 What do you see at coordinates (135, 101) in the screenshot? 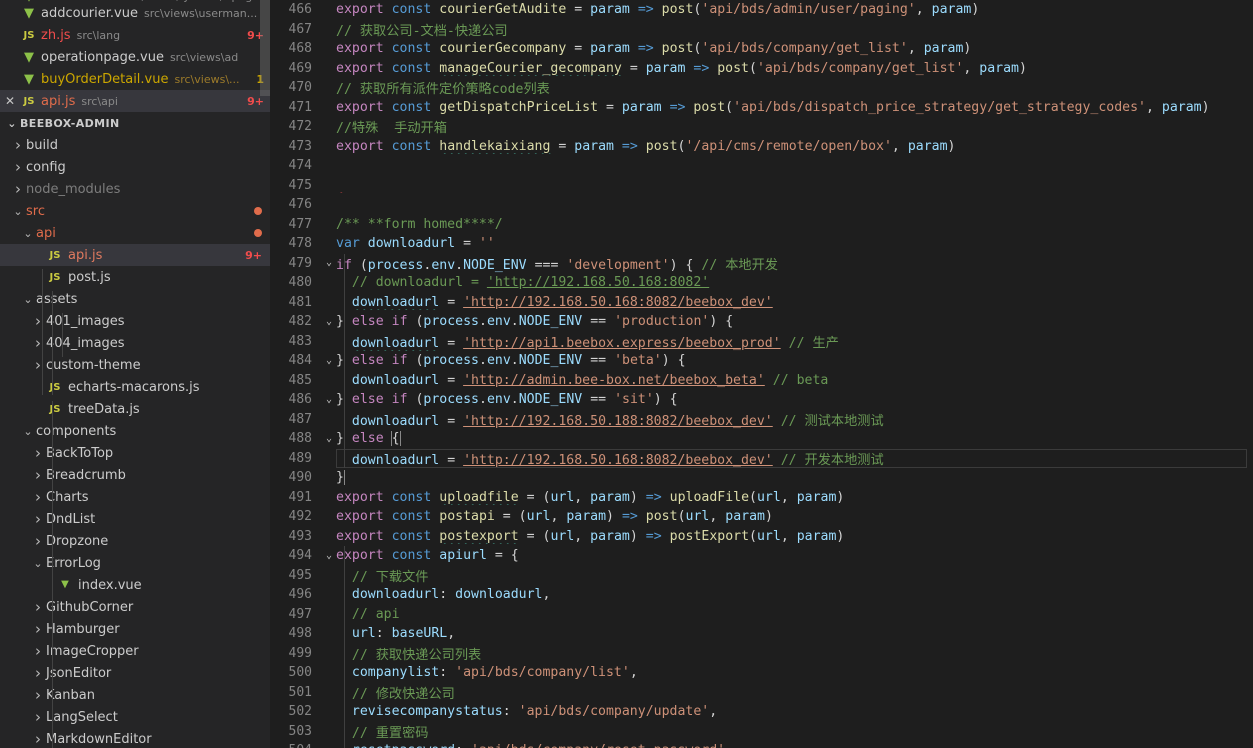
I see `open-editor-item: ✕ JS api.js src\api 9+` at bounding box center [135, 101].